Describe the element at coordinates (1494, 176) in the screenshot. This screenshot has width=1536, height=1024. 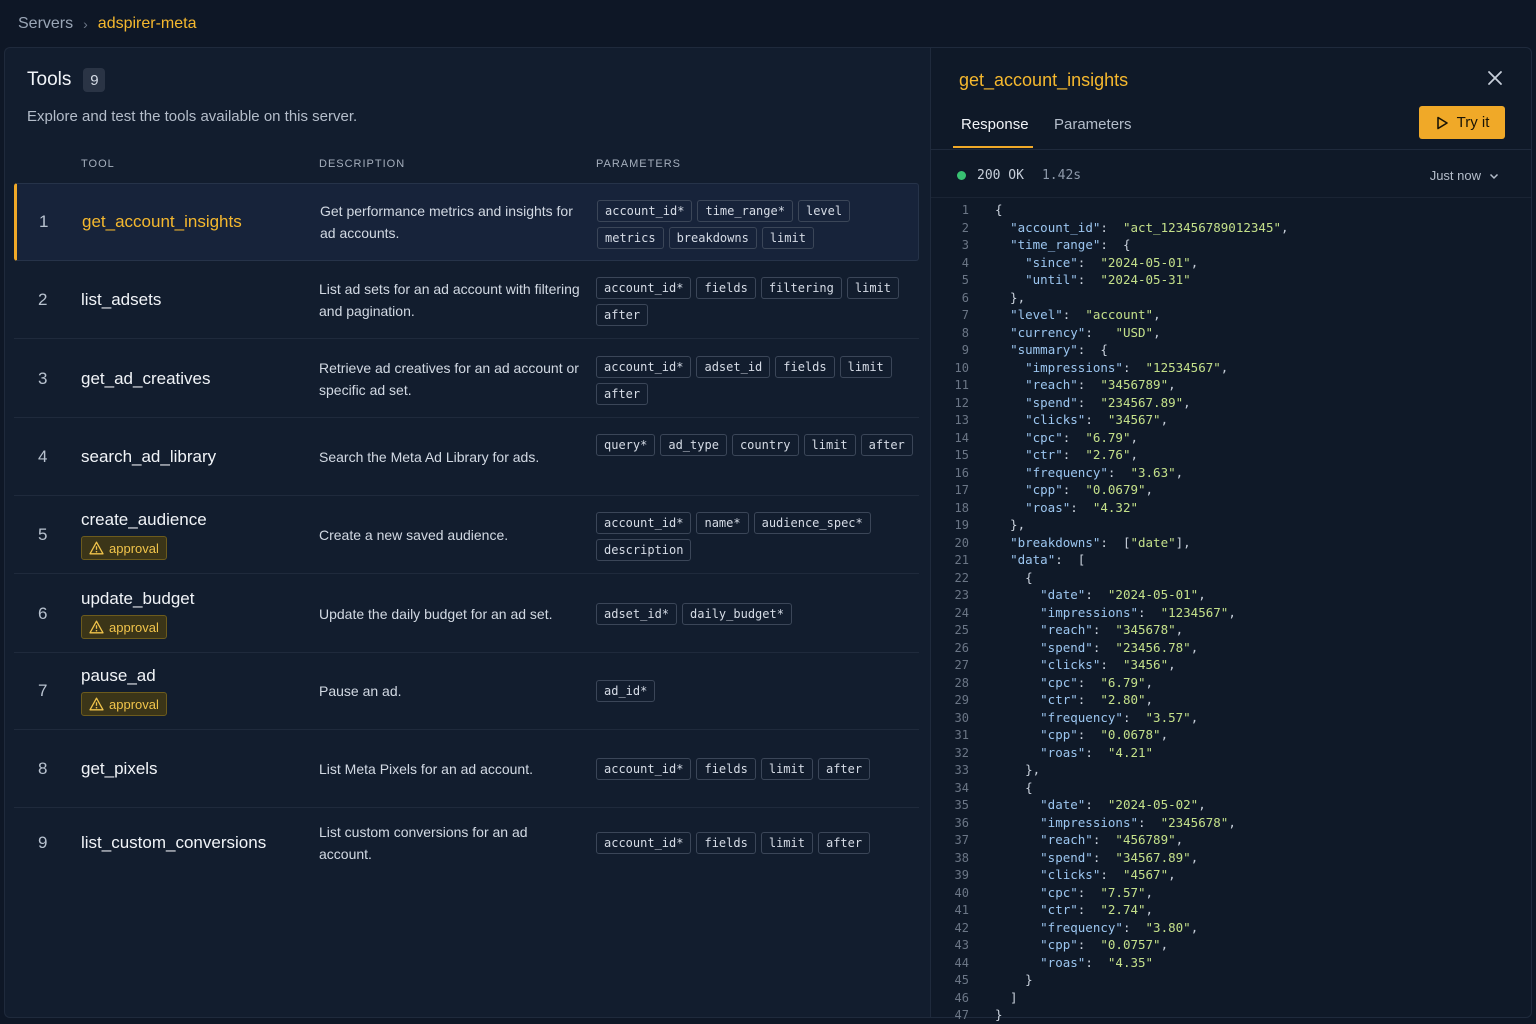
I see `chevron-down-icon` at that location.